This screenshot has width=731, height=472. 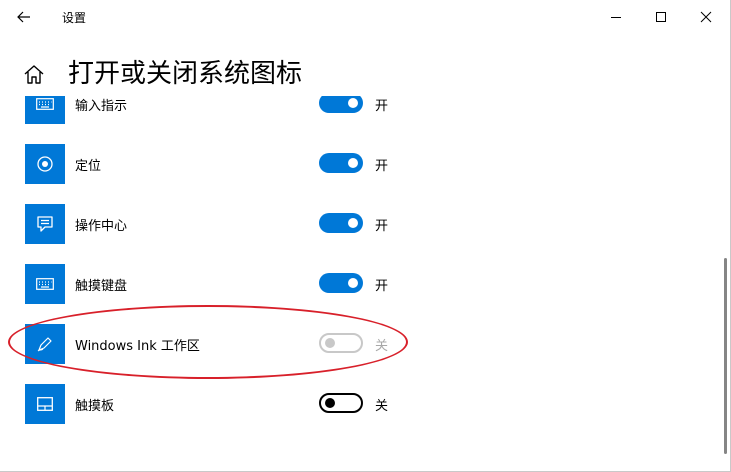 I want to click on minimize-button, so click(x=616, y=17).